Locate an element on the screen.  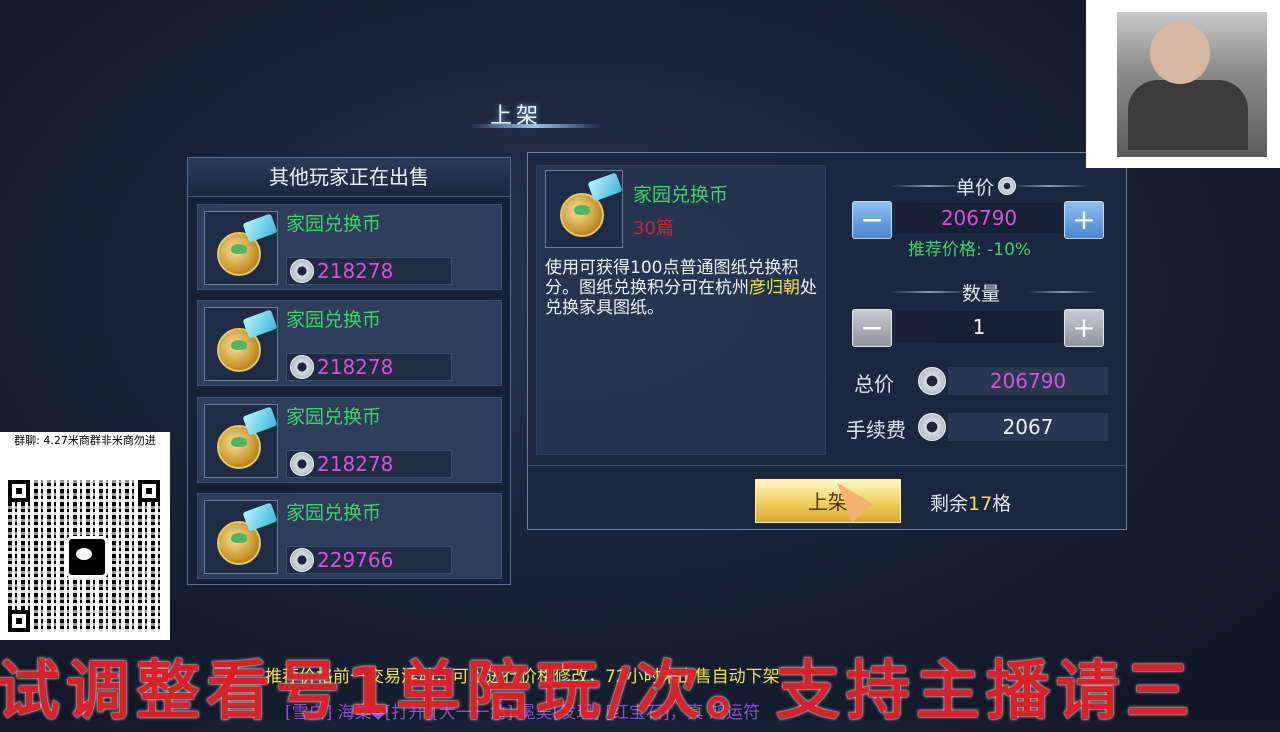
npc-name-link: 彦归朝 is located at coordinates (774, 288).